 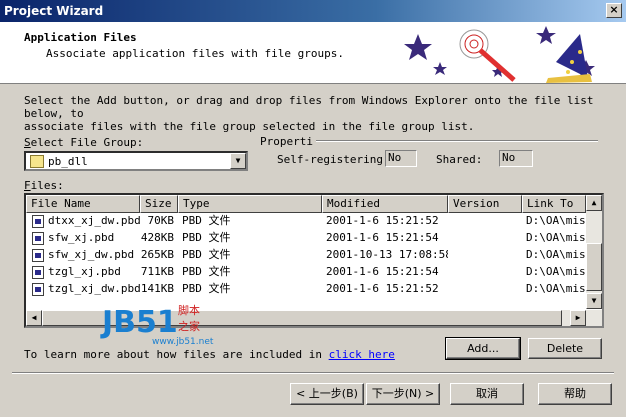 What do you see at coordinates (157, 271) in the screenshot?
I see `cell-size: 711KB` at bounding box center [157, 271].